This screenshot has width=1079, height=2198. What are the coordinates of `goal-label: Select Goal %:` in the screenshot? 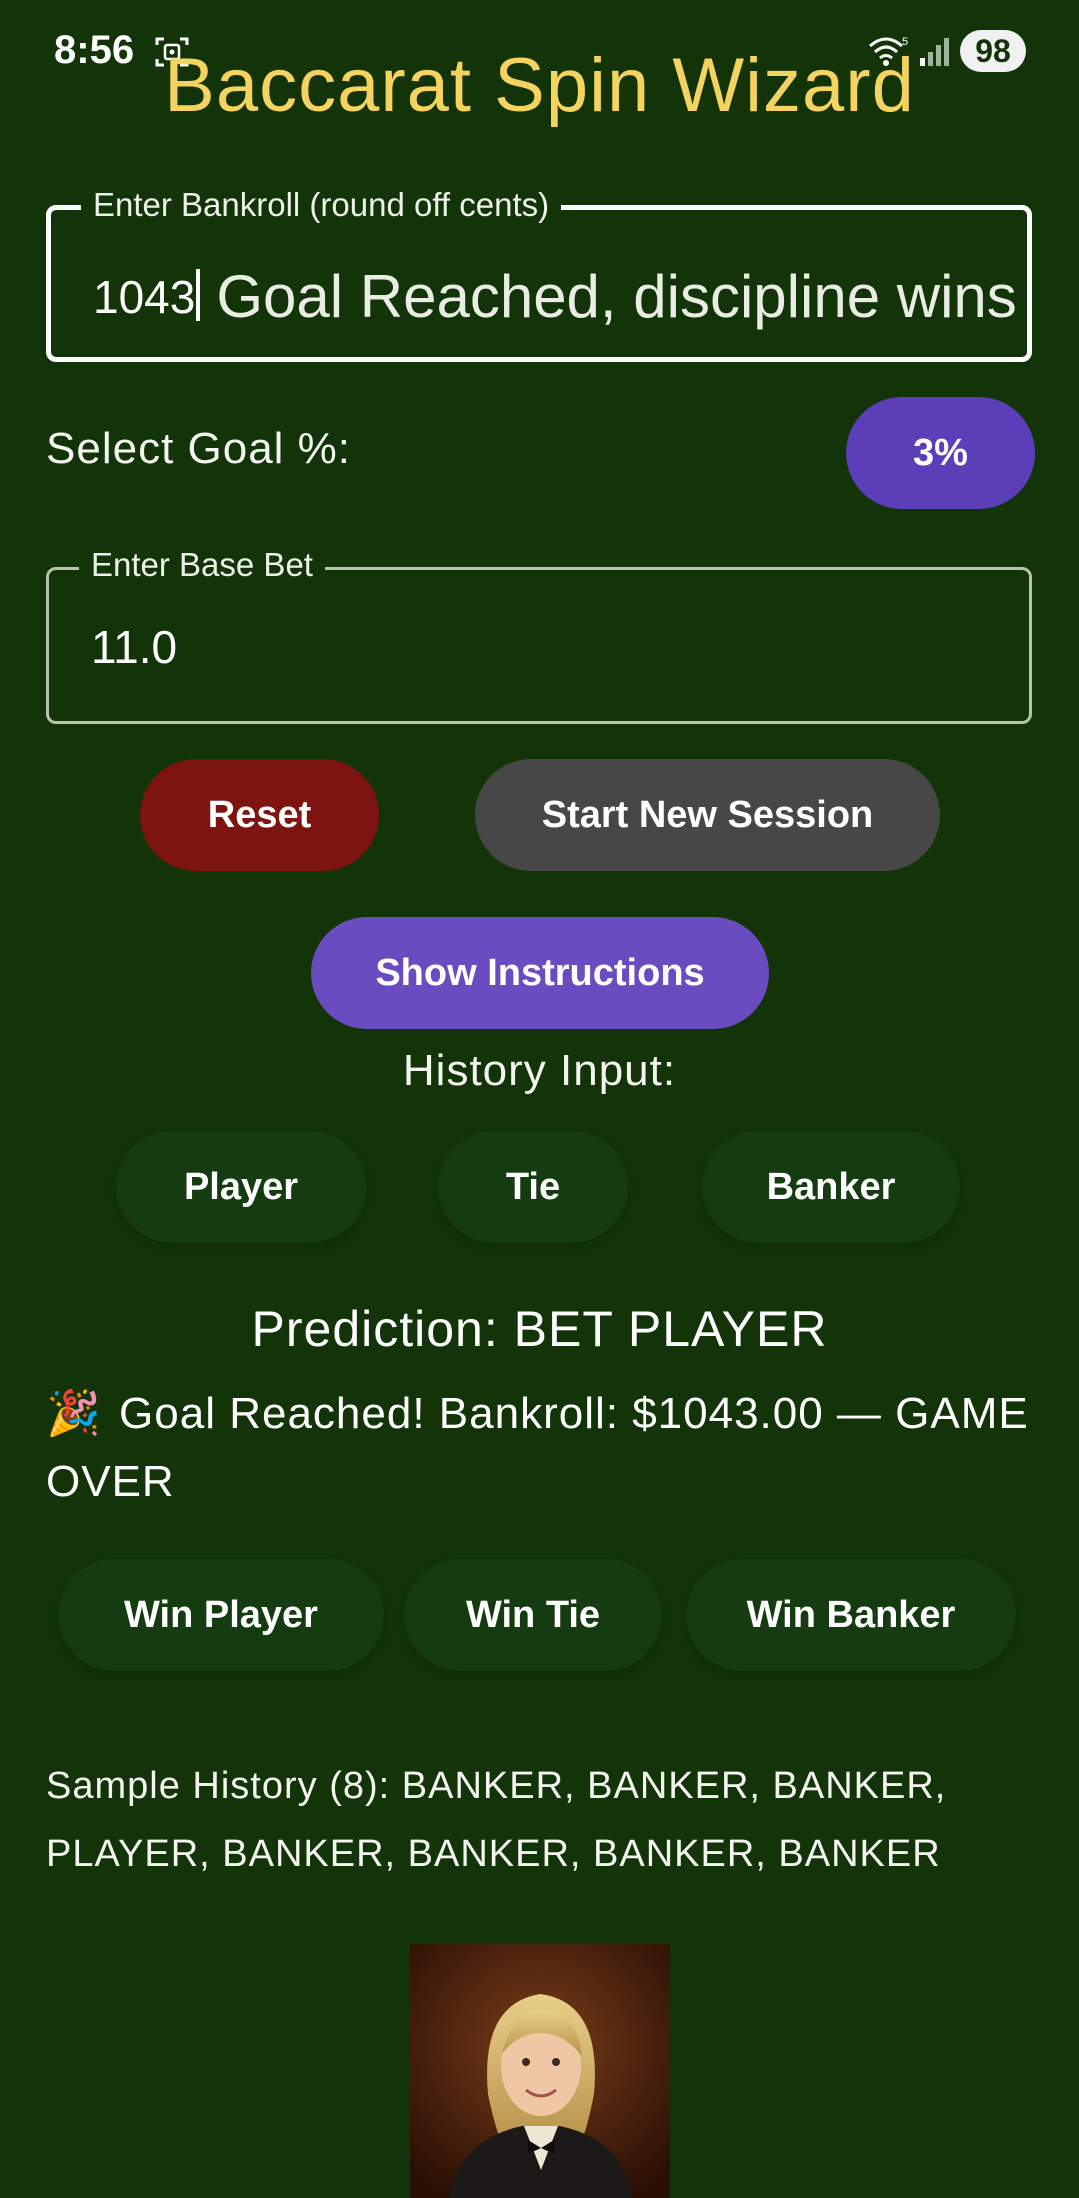 It's located at (199, 448).